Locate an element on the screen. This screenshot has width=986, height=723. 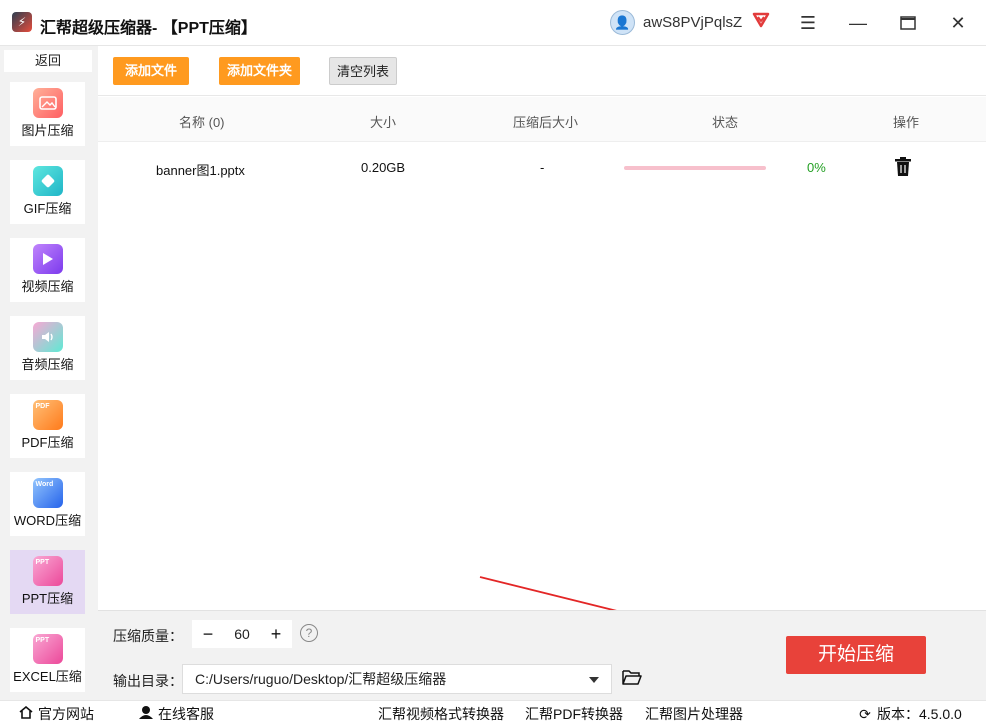
column-compressed-size: 压缩后大小 is located at coordinates (546, 122).